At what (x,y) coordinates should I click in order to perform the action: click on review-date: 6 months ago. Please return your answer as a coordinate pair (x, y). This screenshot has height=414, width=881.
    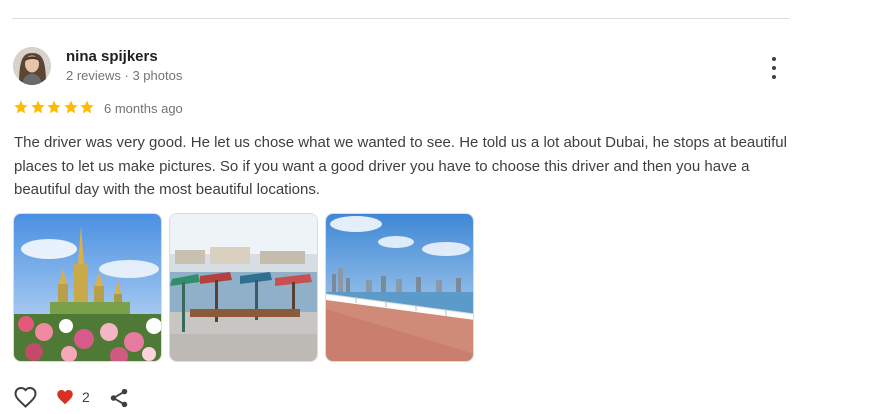
    Looking at the image, I should click on (143, 108).